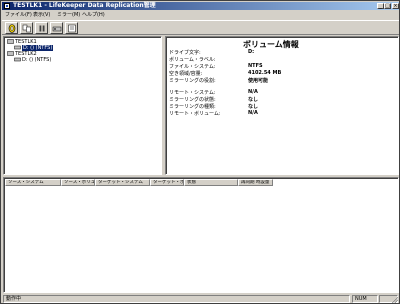  Describe the element at coordinates (84, 5) in the screenshot. I see `window-title: TESTLK1 - LifeKeeper Data Replication管理` at that location.